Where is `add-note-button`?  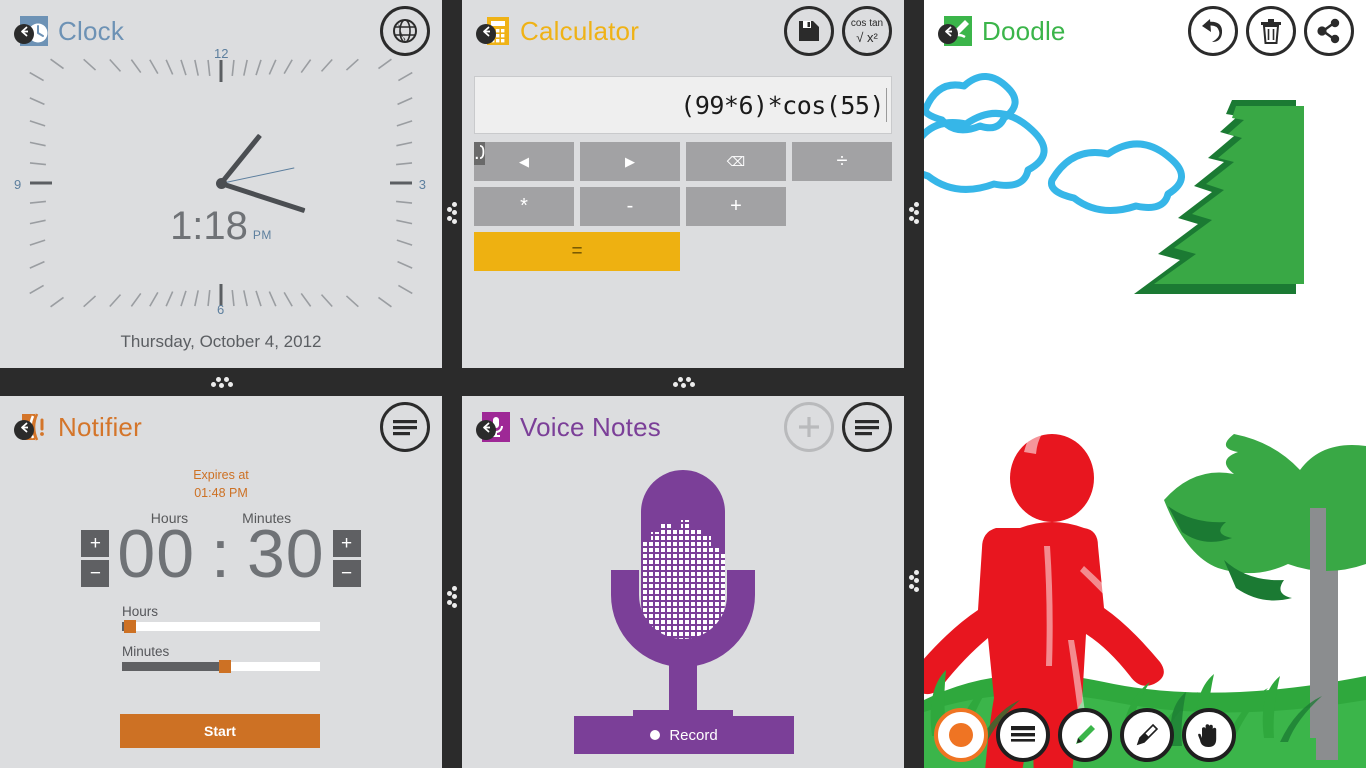
add-note-button is located at coordinates (809, 427).